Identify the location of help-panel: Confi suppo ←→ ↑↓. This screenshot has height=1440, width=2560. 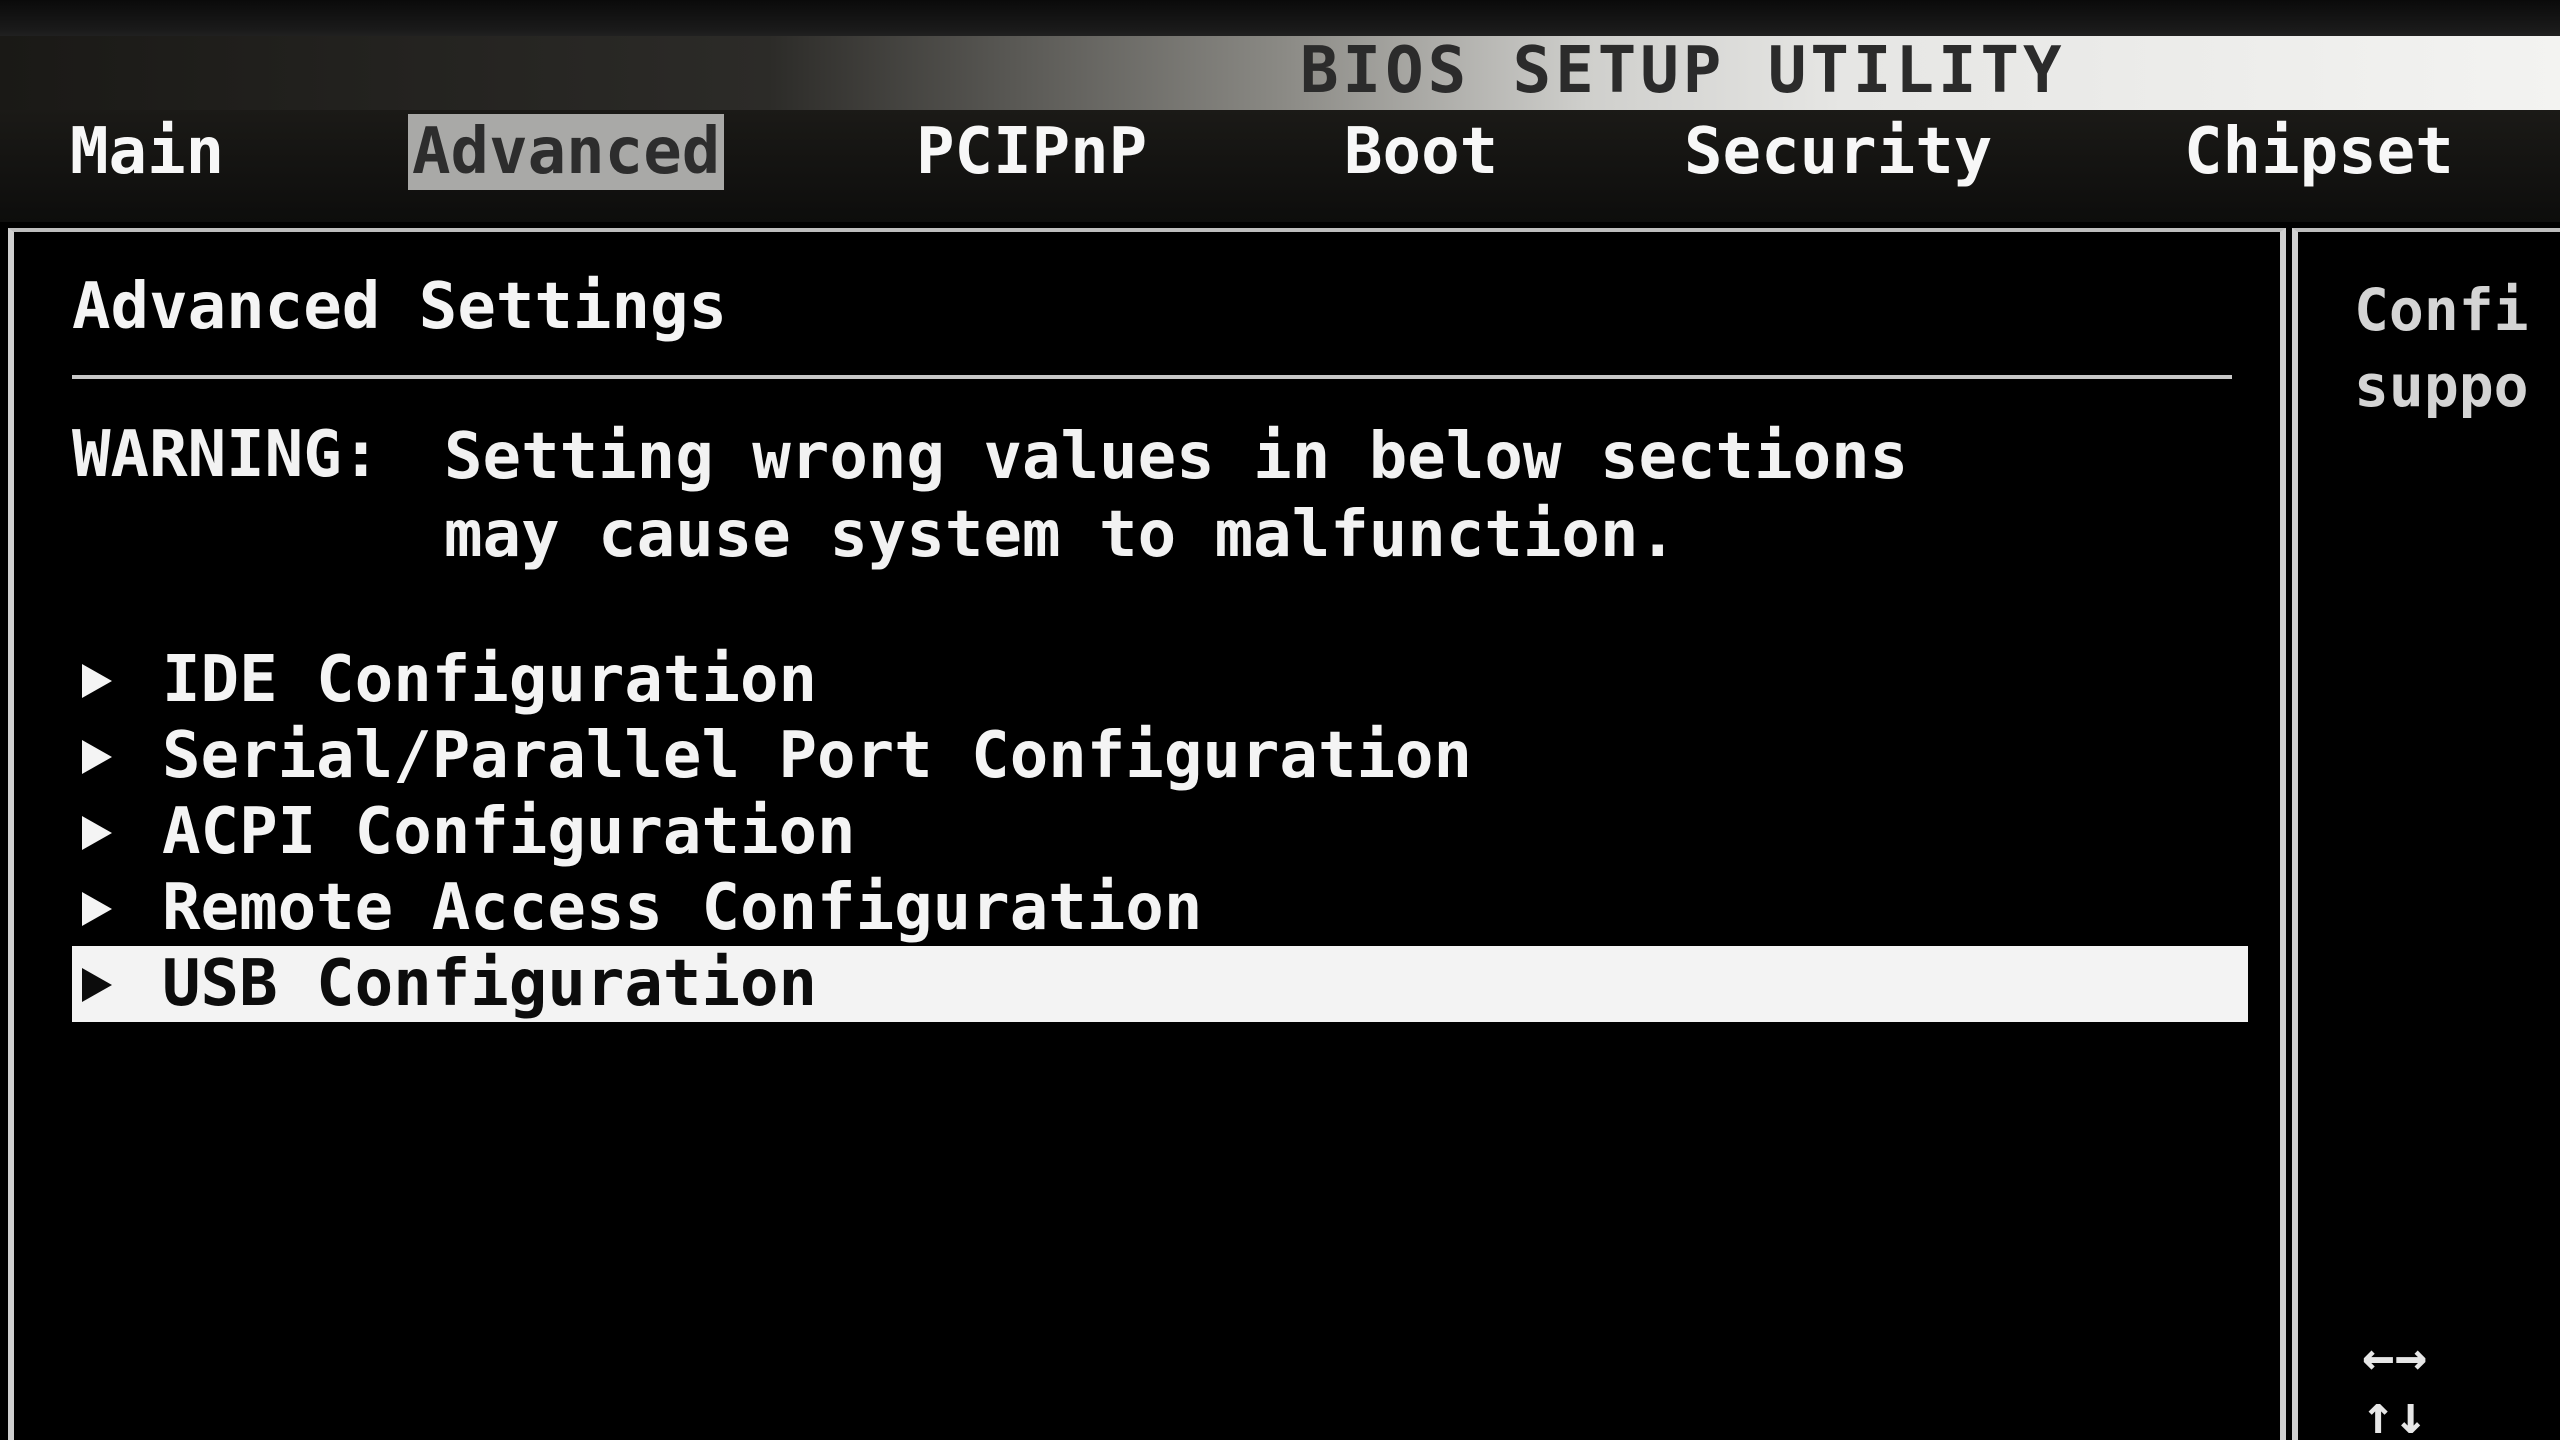
(2426, 834).